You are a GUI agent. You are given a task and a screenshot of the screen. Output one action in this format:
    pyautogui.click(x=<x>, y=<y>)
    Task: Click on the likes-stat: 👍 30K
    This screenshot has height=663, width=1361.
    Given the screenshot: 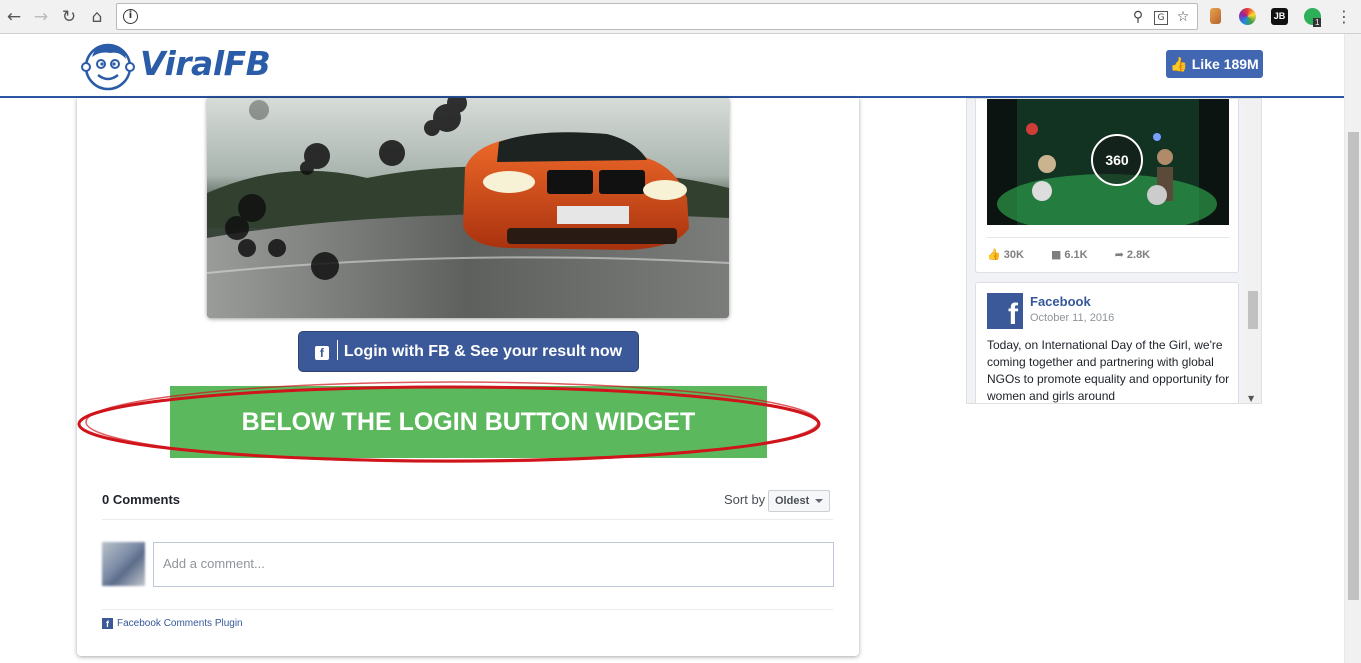 What is the action you would take?
    pyautogui.click(x=1011, y=254)
    